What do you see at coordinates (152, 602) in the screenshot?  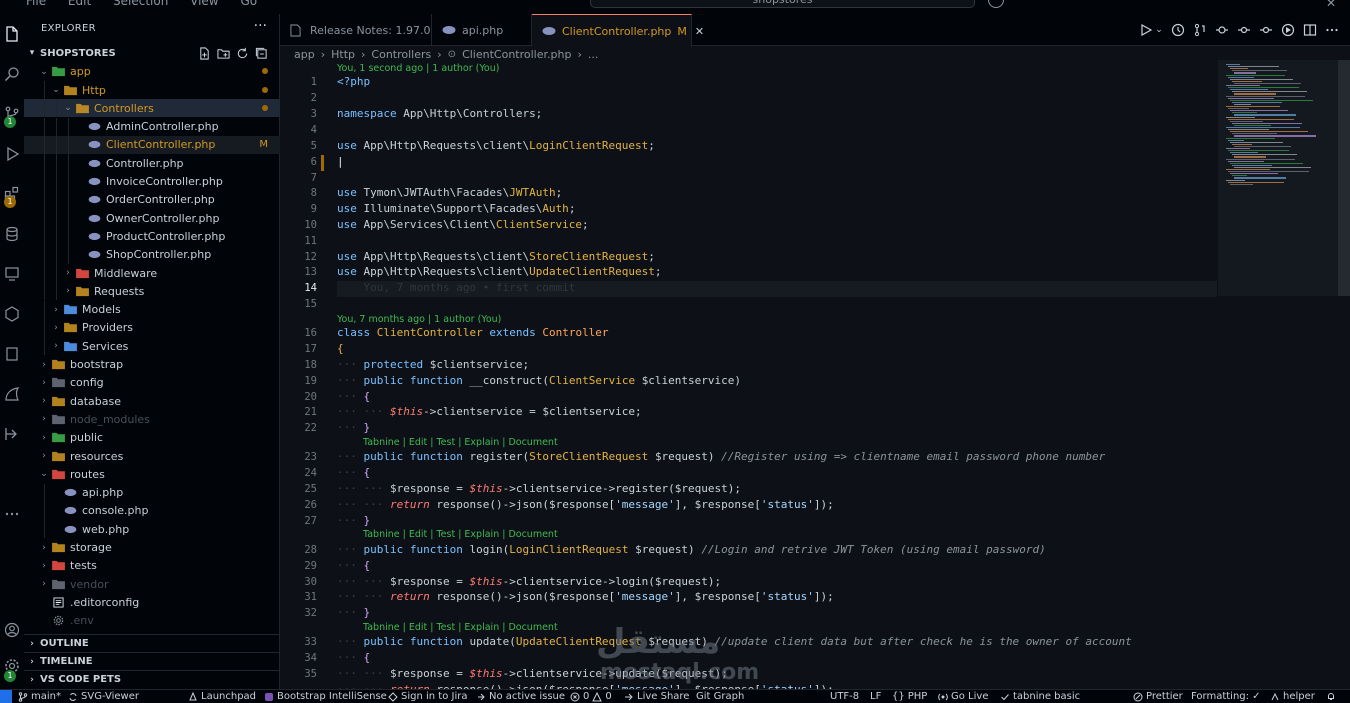 I see `tree-file: .editorconfig` at bounding box center [152, 602].